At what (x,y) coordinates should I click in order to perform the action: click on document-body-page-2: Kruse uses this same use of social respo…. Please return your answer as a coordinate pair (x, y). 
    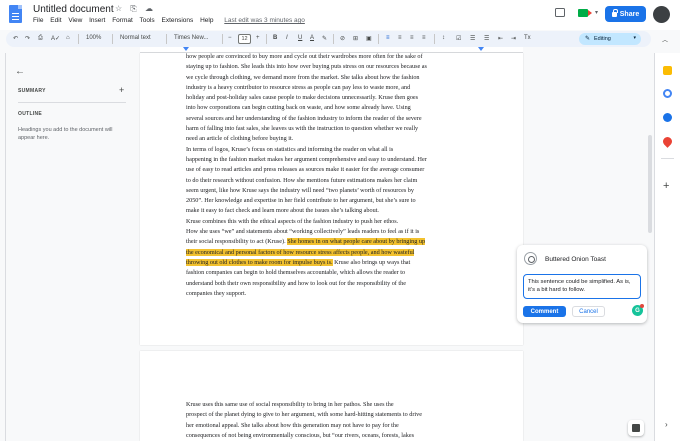
    Looking at the image, I should click on (304, 420).